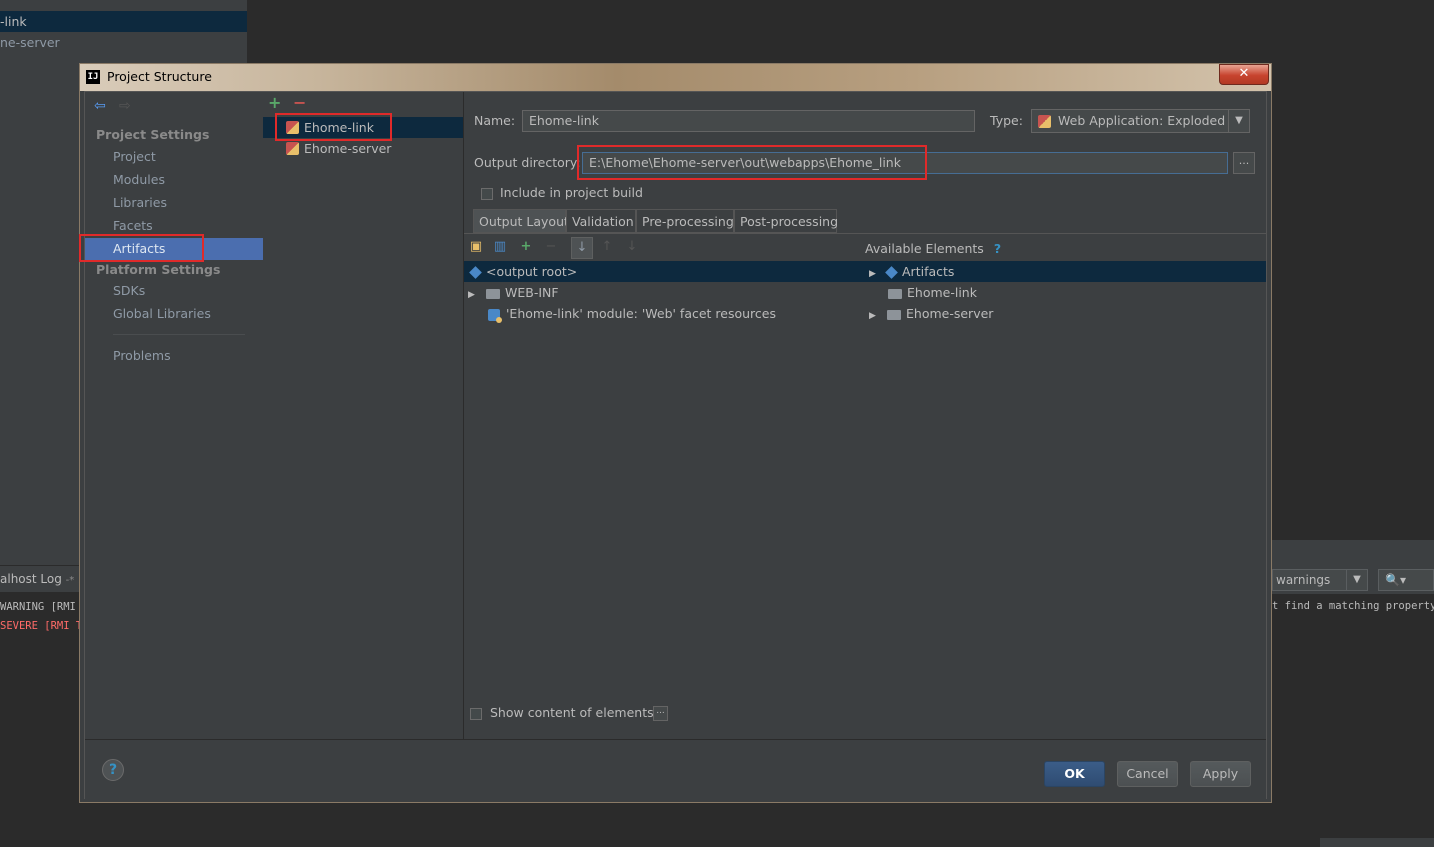 This screenshot has height=847, width=1434. What do you see at coordinates (31, 579) in the screenshot?
I see `log-tab-label: alhost Log` at bounding box center [31, 579].